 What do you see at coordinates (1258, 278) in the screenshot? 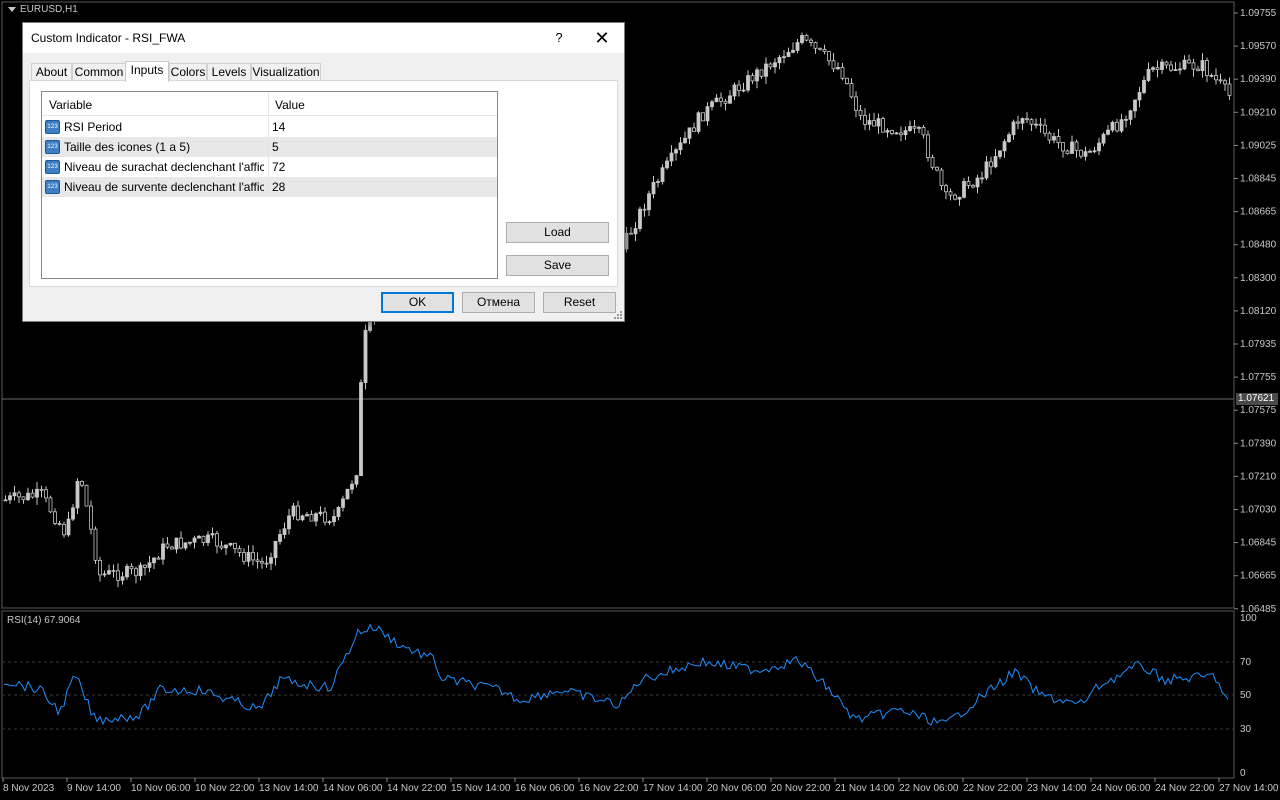
I see `price-tick-label: 1.08300` at bounding box center [1258, 278].